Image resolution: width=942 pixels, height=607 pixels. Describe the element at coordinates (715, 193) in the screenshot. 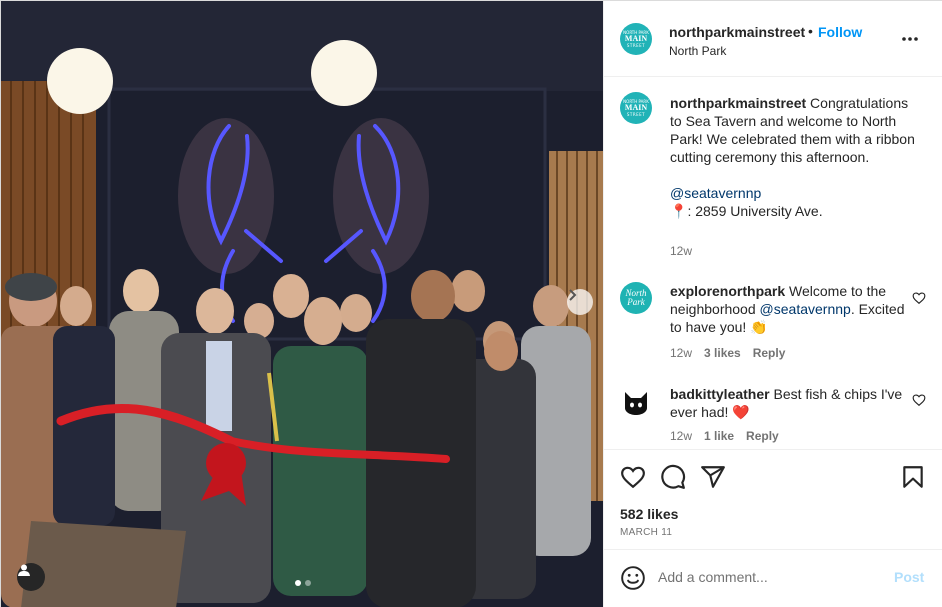

I see `caption-mention: @seatavernnp` at that location.